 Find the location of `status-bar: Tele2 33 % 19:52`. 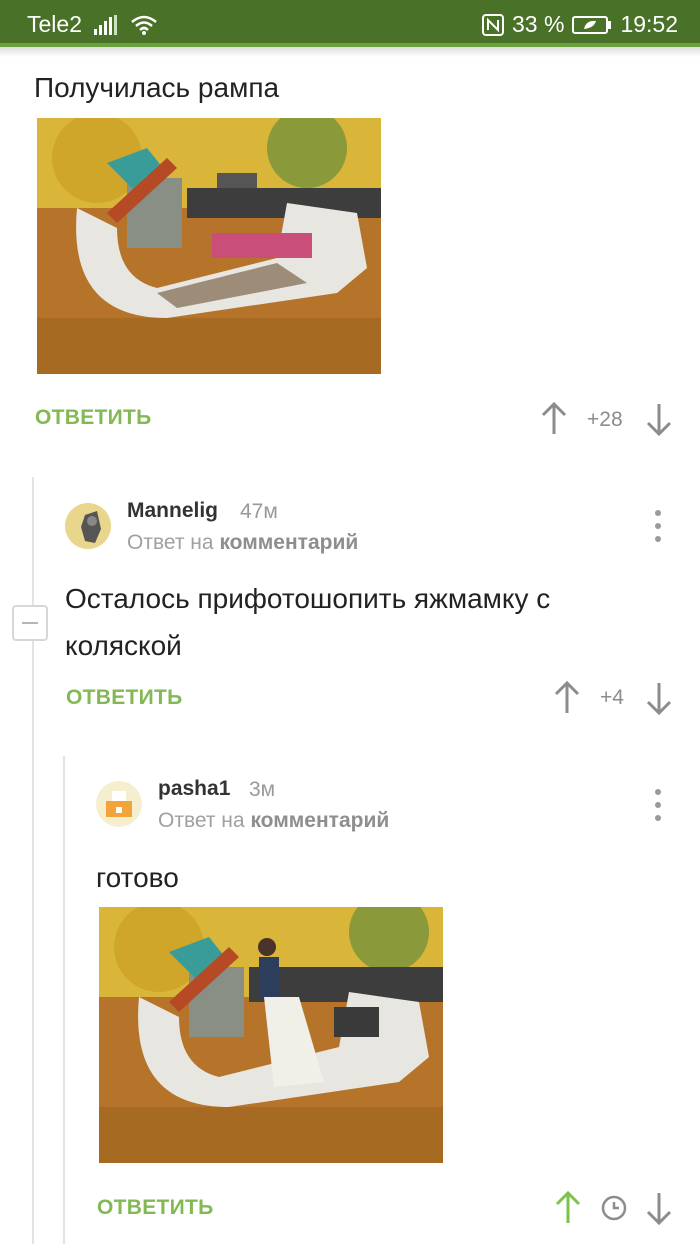

status-bar: Tele2 33 % 19:52 is located at coordinates (350, 23).